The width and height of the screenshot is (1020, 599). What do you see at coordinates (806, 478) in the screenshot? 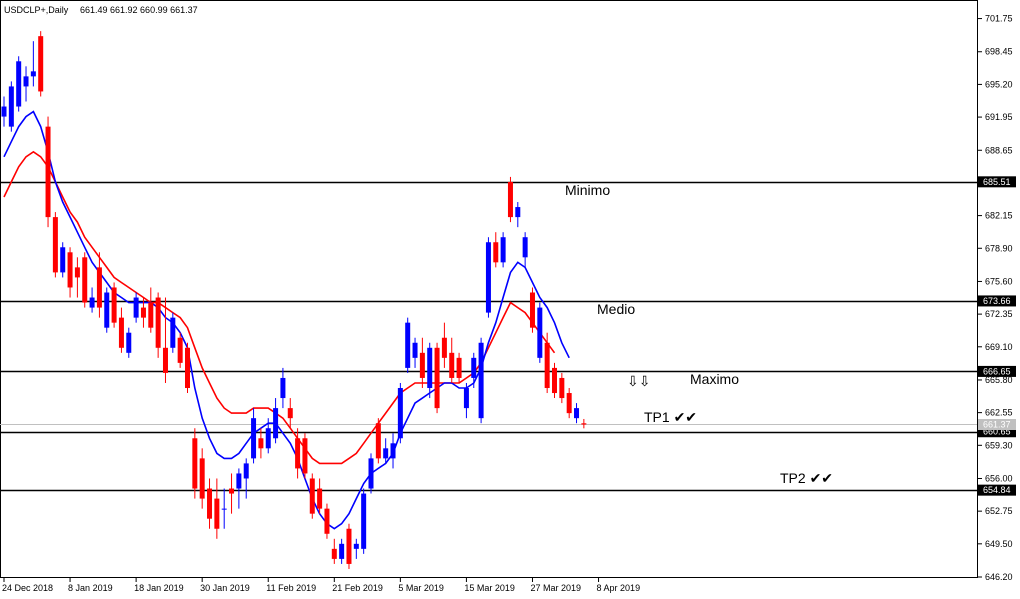
I see `annotation-tp2: TP2 ✔✔` at bounding box center [806, 478].